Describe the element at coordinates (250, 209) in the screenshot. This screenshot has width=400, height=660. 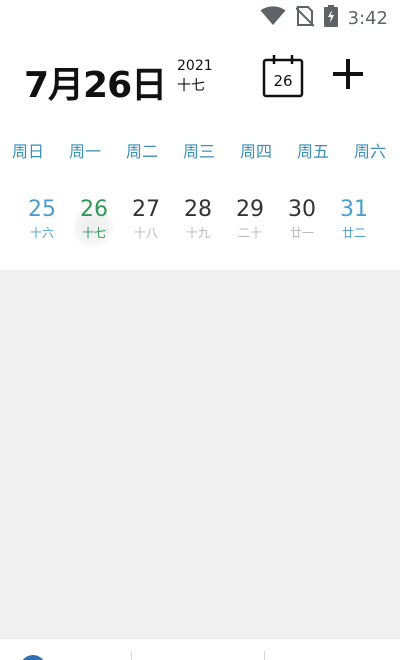
I see `day-number: 29` at that location.